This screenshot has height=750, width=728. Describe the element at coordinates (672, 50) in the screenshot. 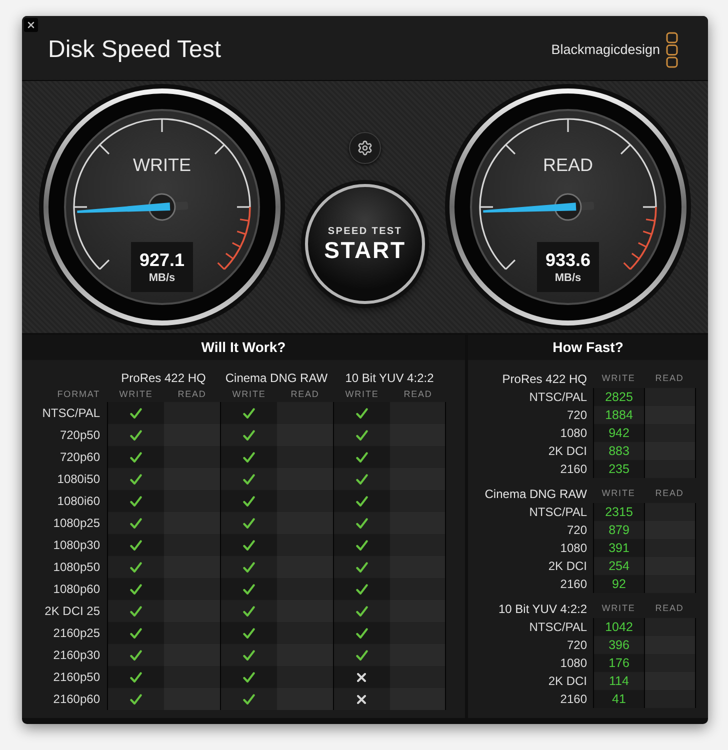

I see `stacked-squares-icon` at that location.